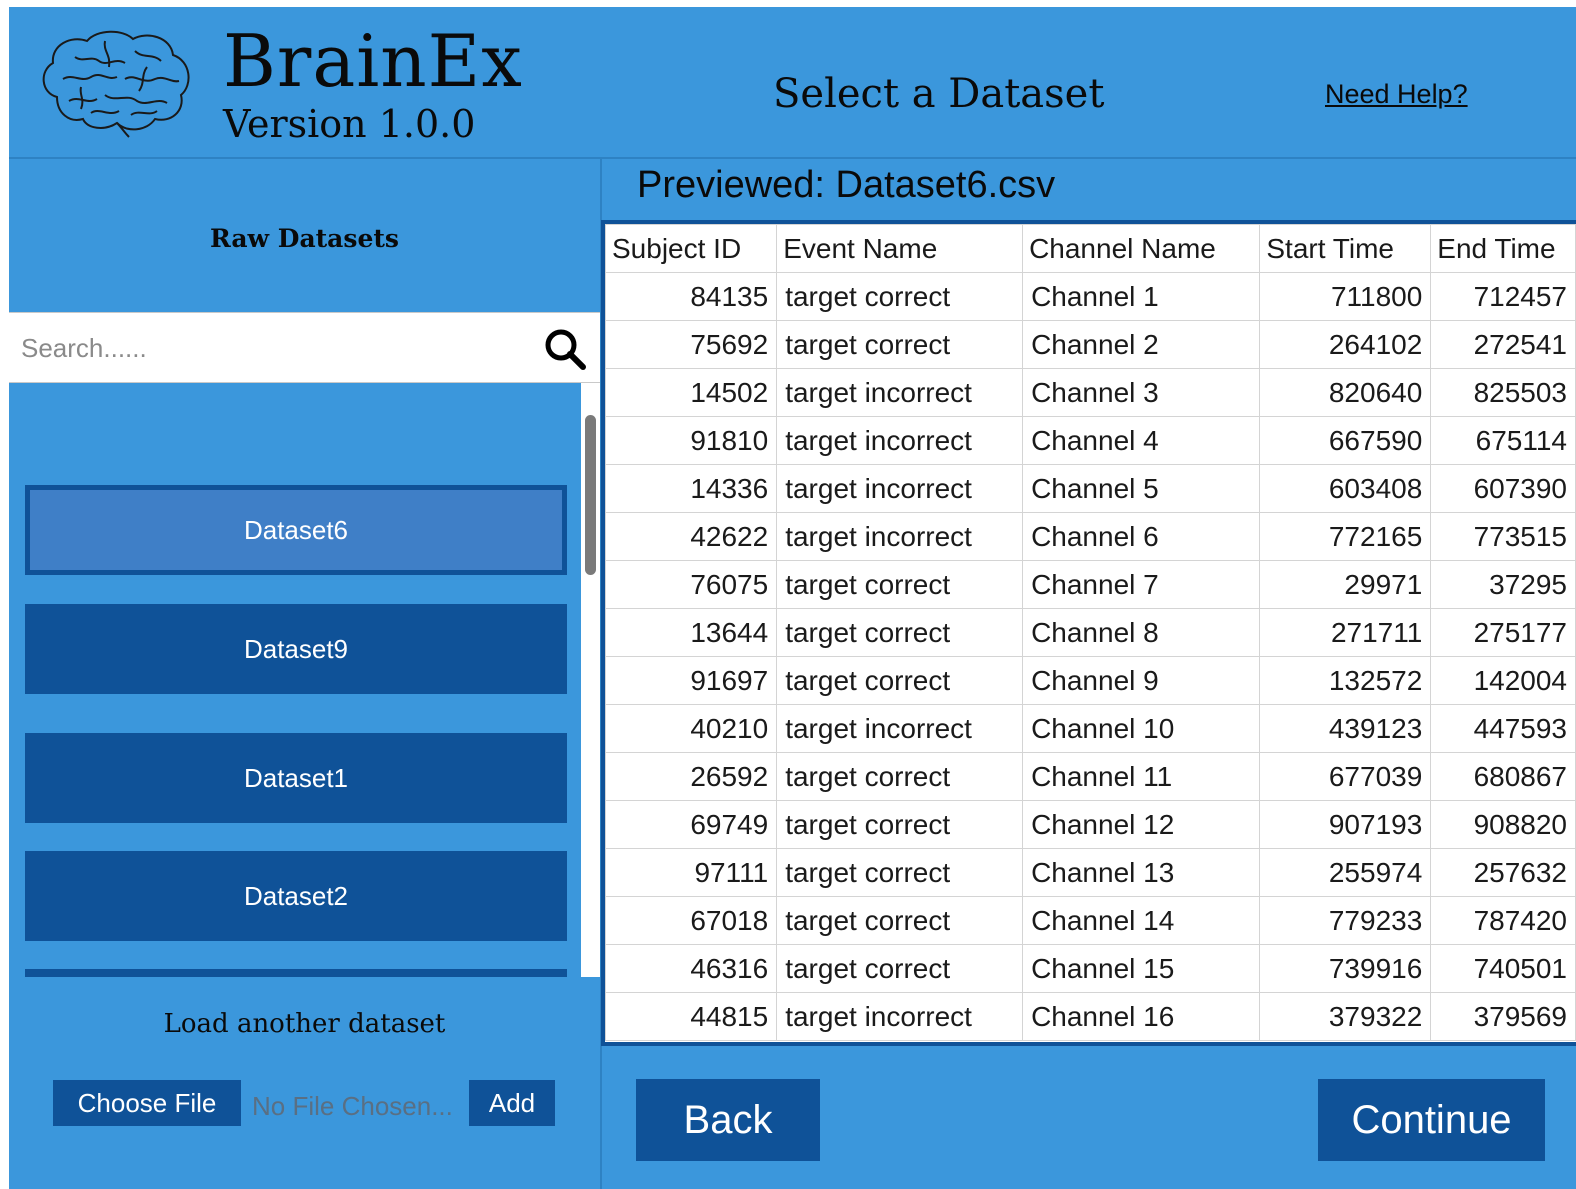  I want to click on table-cell: 680867, so click(1503, 776).